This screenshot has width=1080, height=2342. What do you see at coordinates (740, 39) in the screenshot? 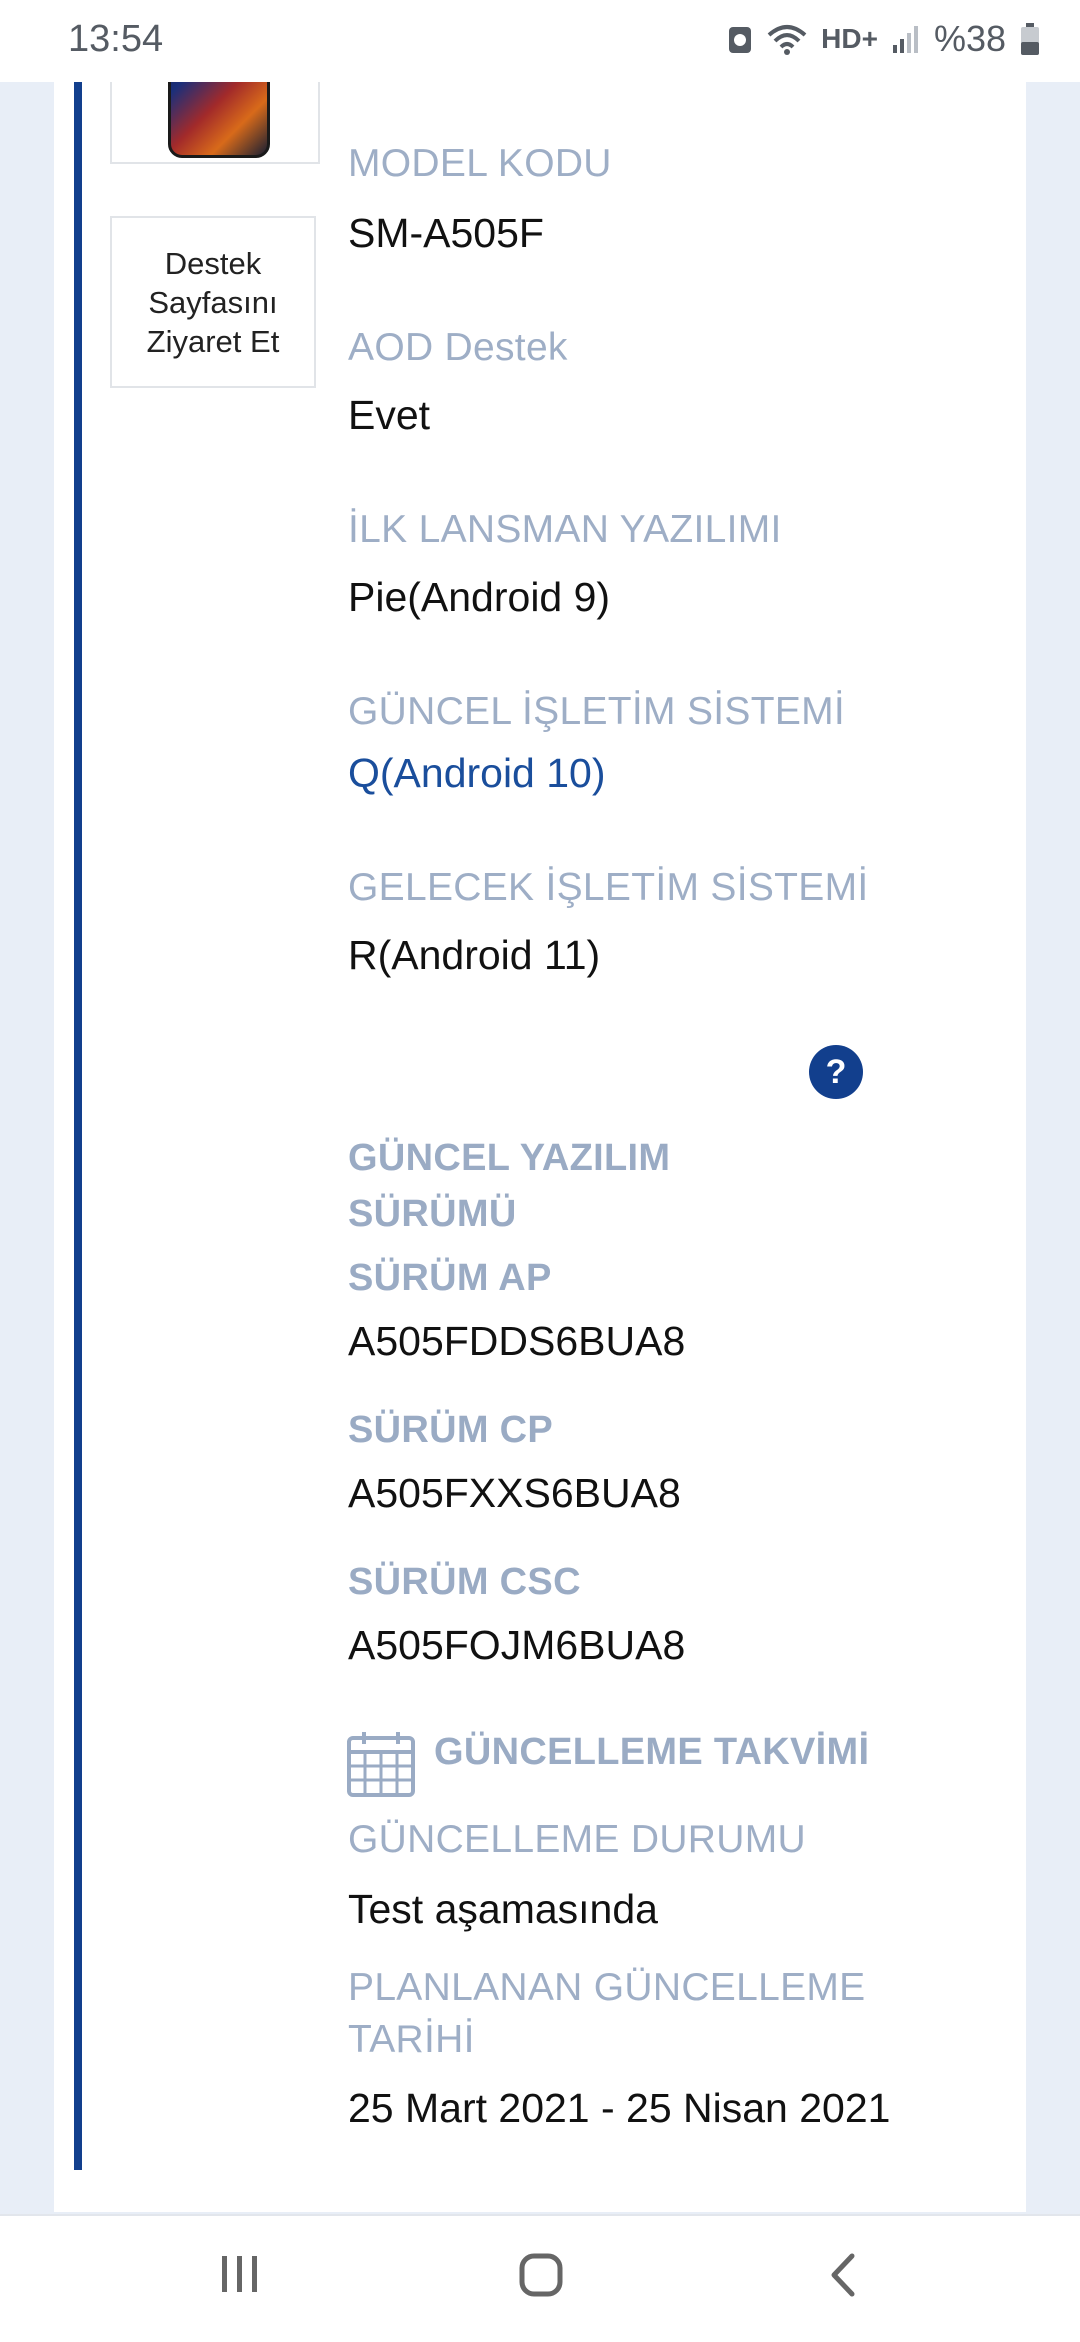
I see `notification-icon` at bounding box center [740, 39].